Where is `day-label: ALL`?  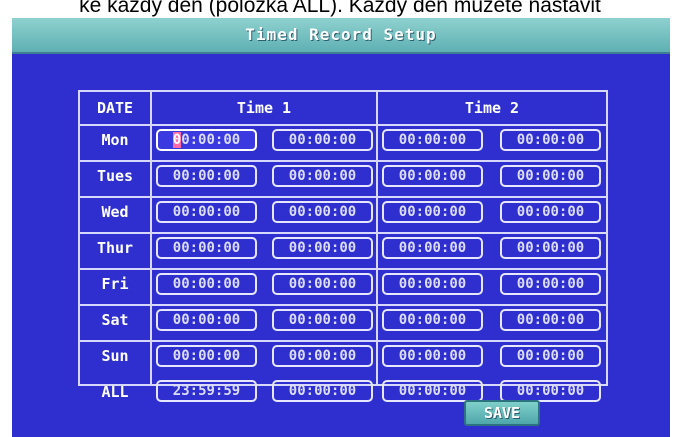
day-label: ALL is located at coordinates (115, 392).